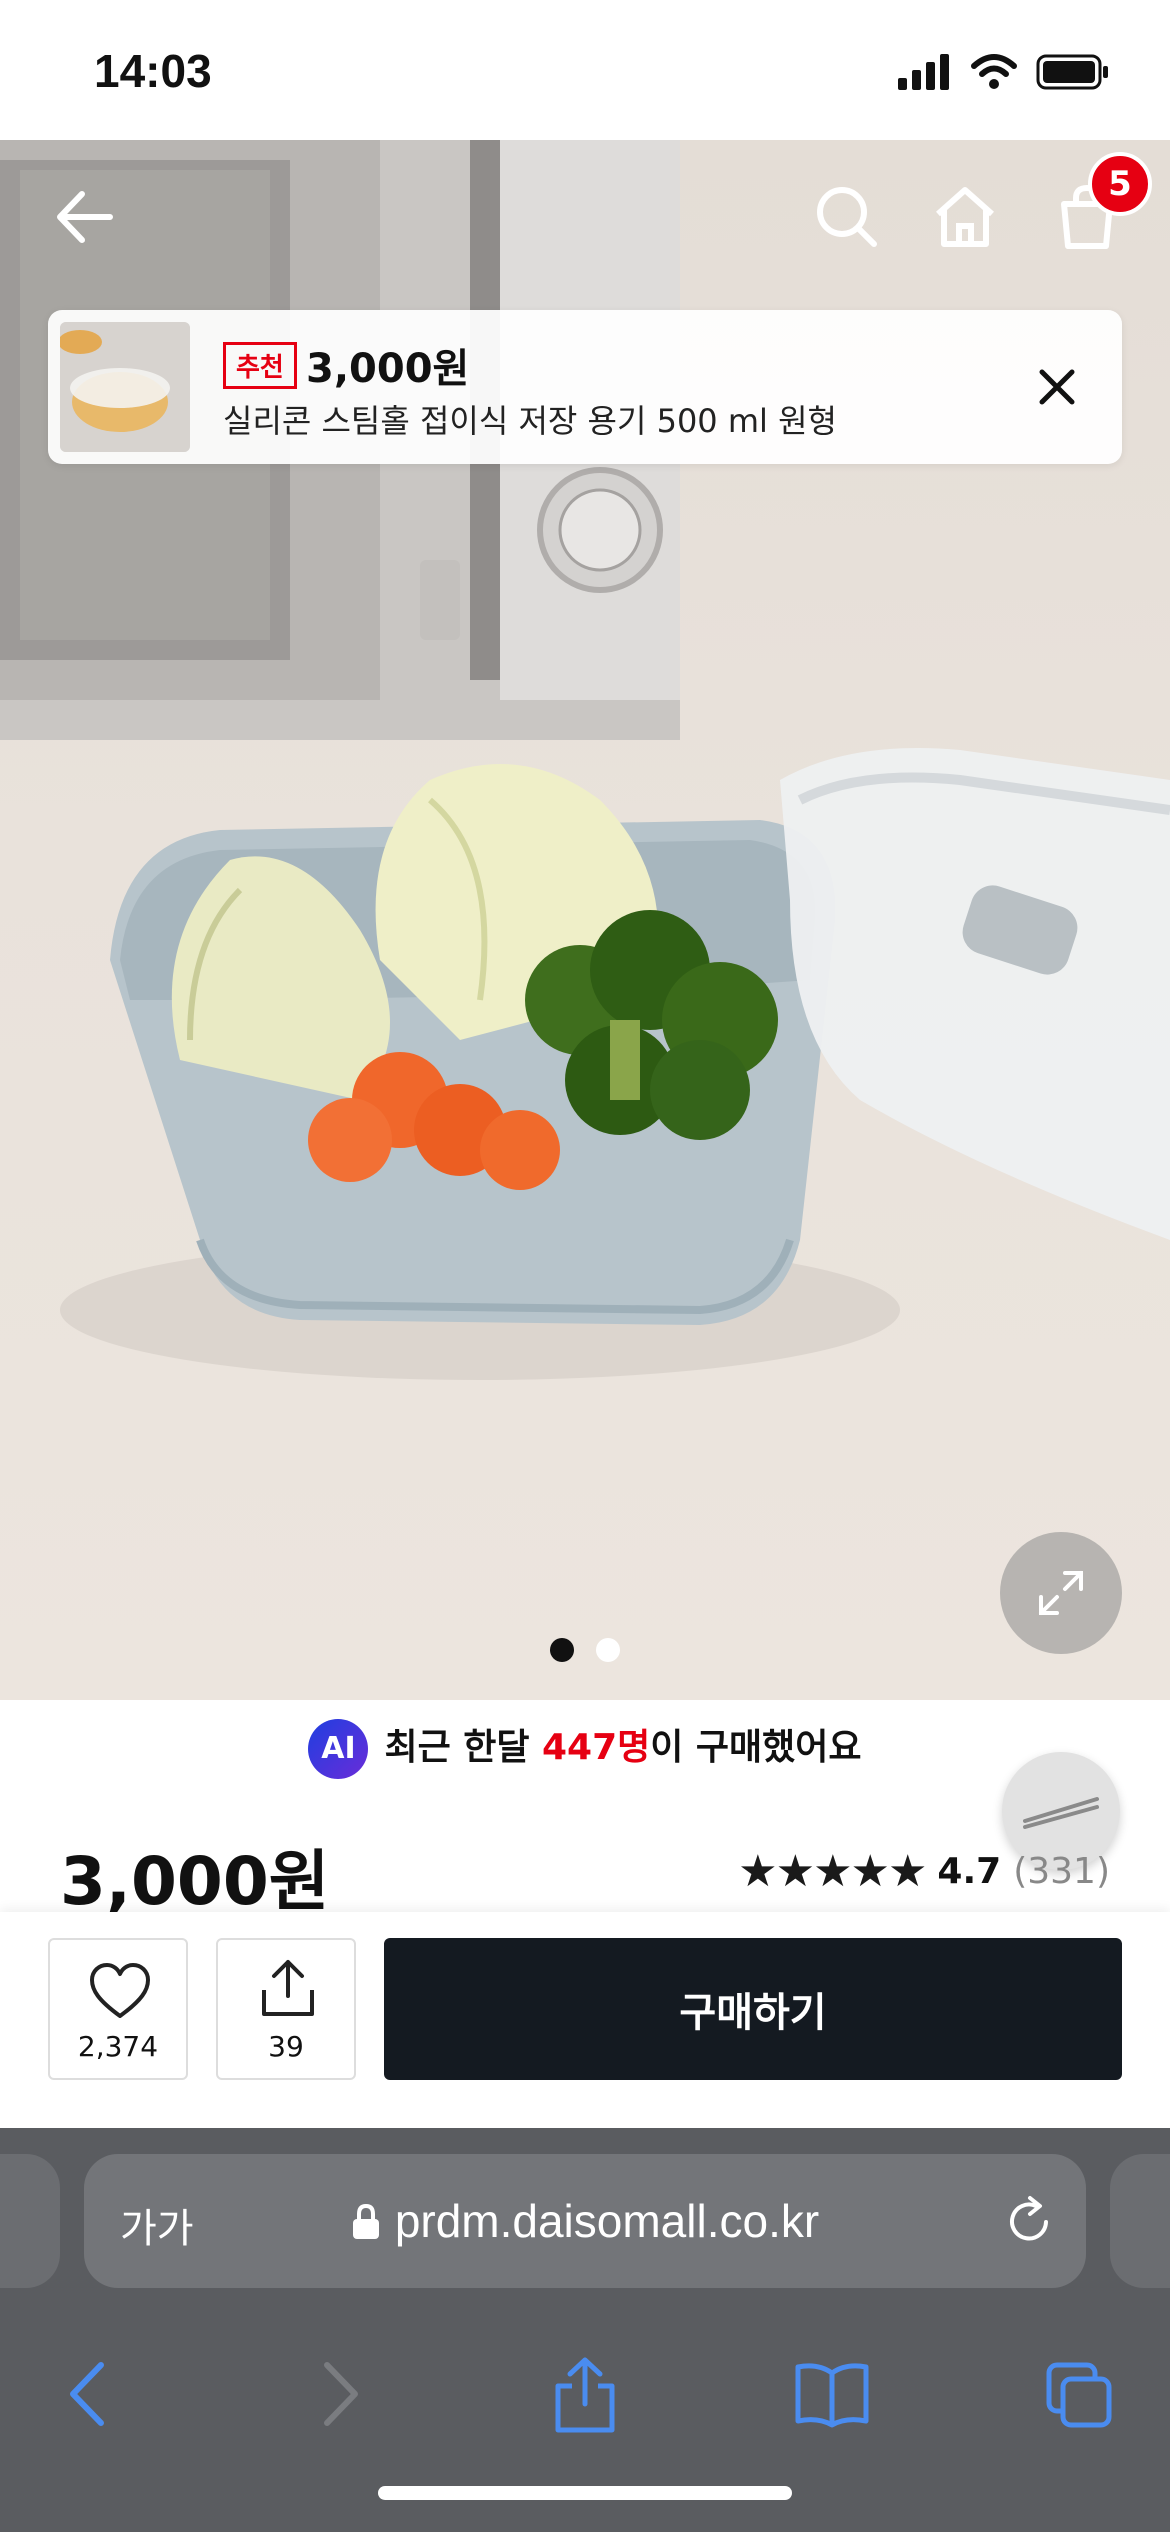 This screenshot has width=1170, height=2532. I want to click on like-button: 2,374, so click(118, 2009).